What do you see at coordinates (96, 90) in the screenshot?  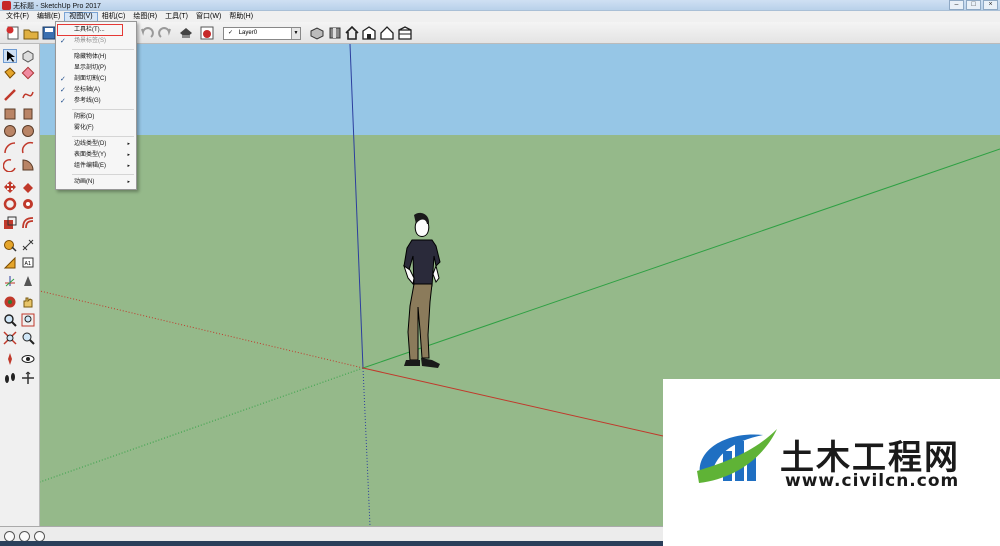 I see `menu-item-axes: ✓ 坐标轴(A)` at bounding box center [96, 90].